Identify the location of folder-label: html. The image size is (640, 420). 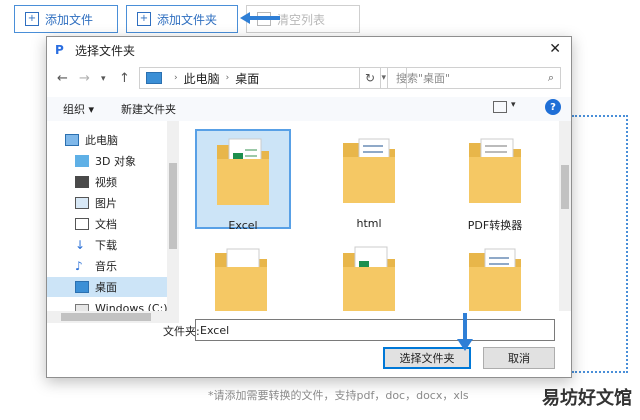
(369, 223).